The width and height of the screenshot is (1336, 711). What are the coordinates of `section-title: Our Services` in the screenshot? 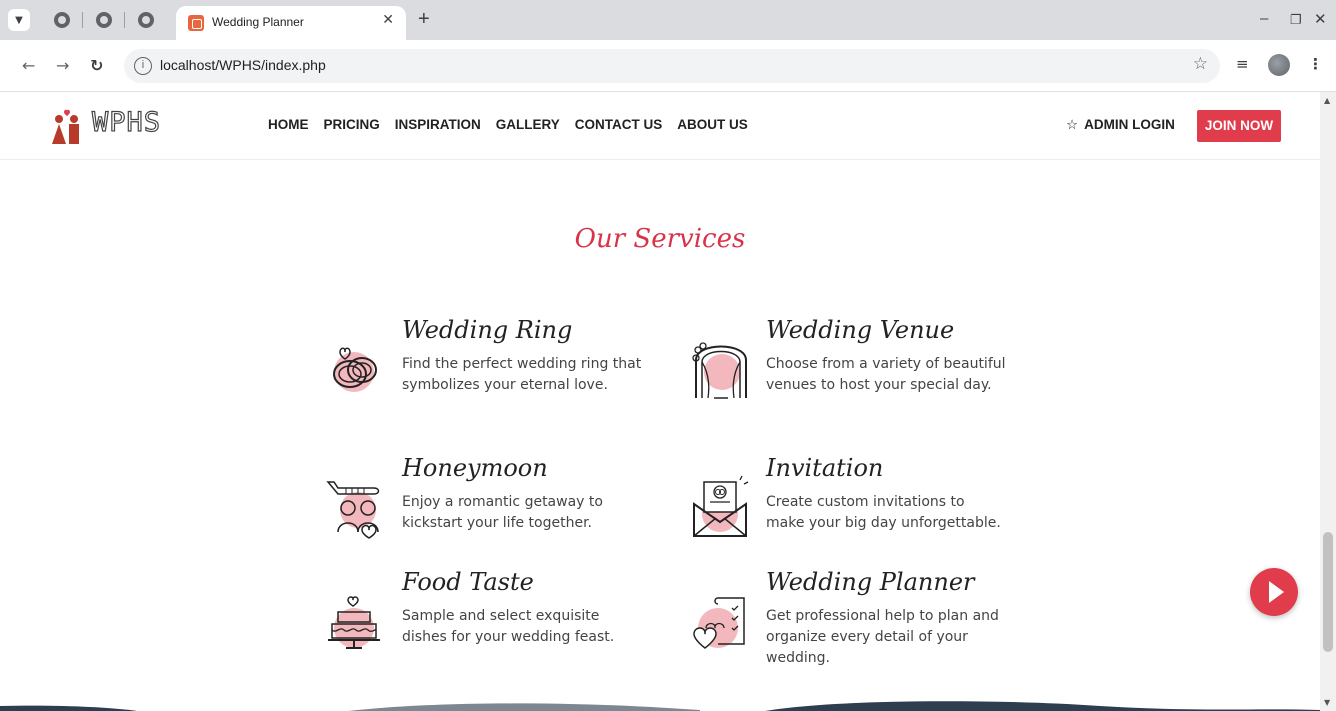 It's located at (660, 239).